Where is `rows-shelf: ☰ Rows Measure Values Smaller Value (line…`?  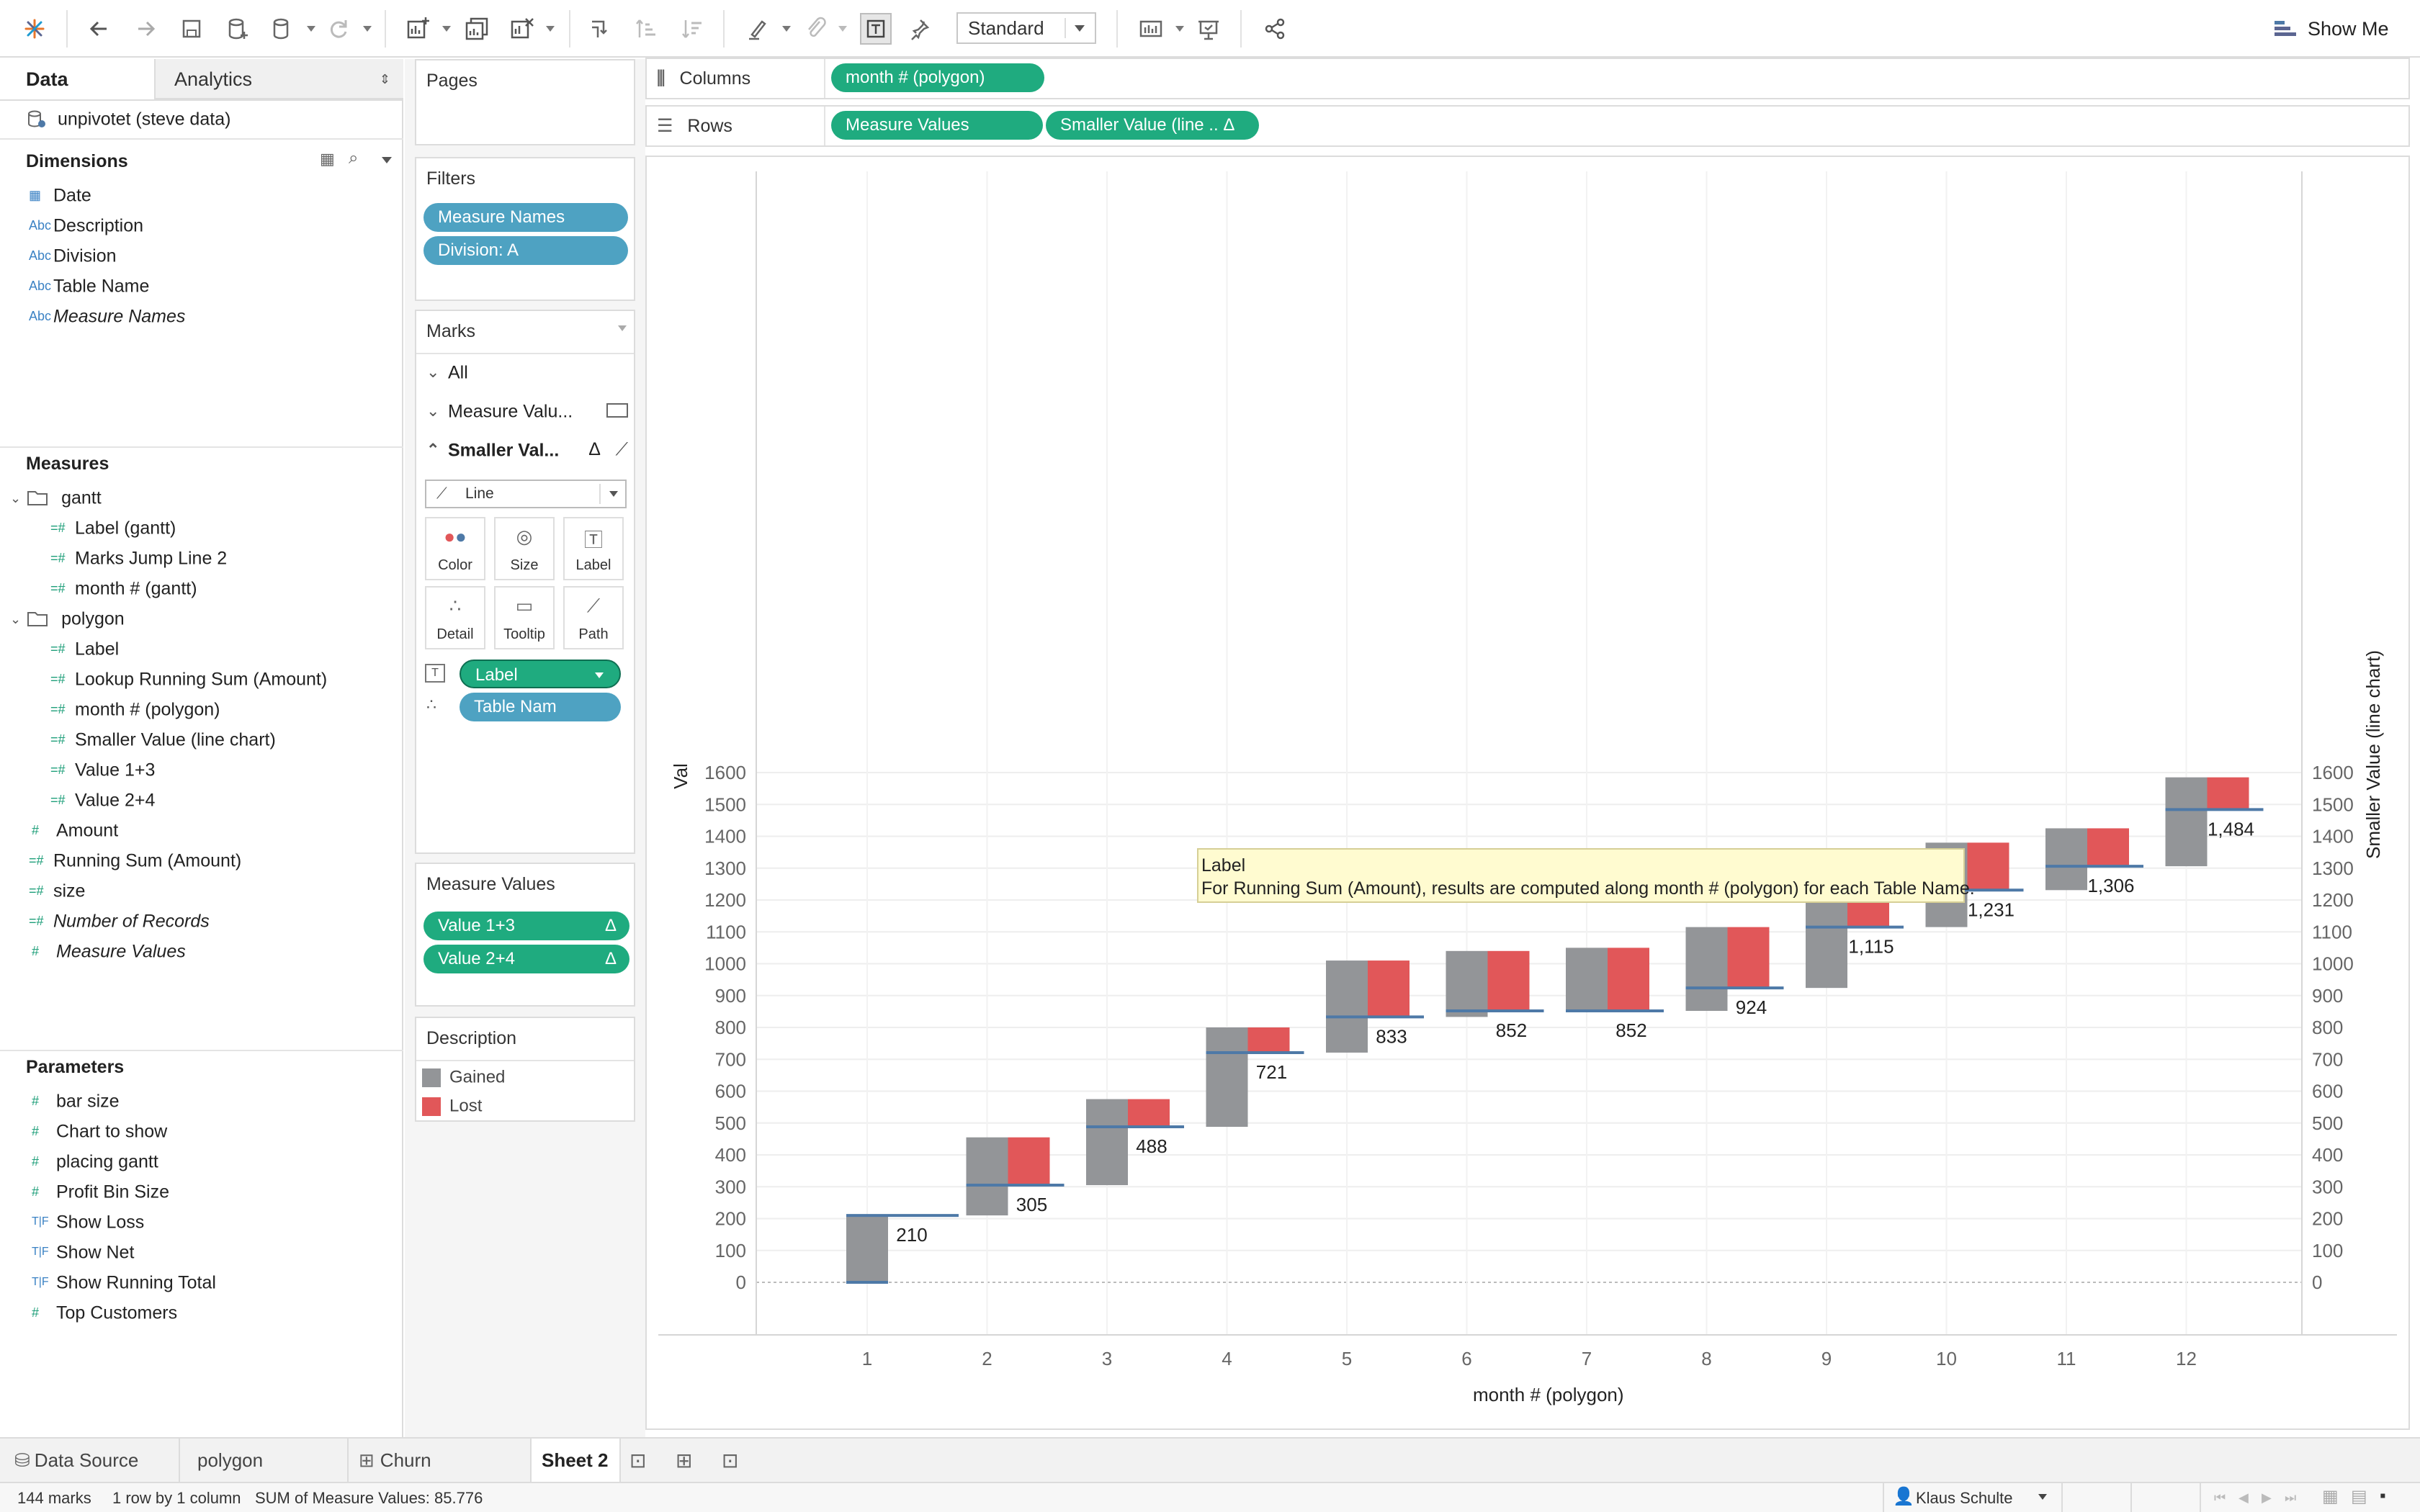
rows-shelf: ☰ Rows Measure Values Smaller Value (line… is located at coordinates (1527, 126).